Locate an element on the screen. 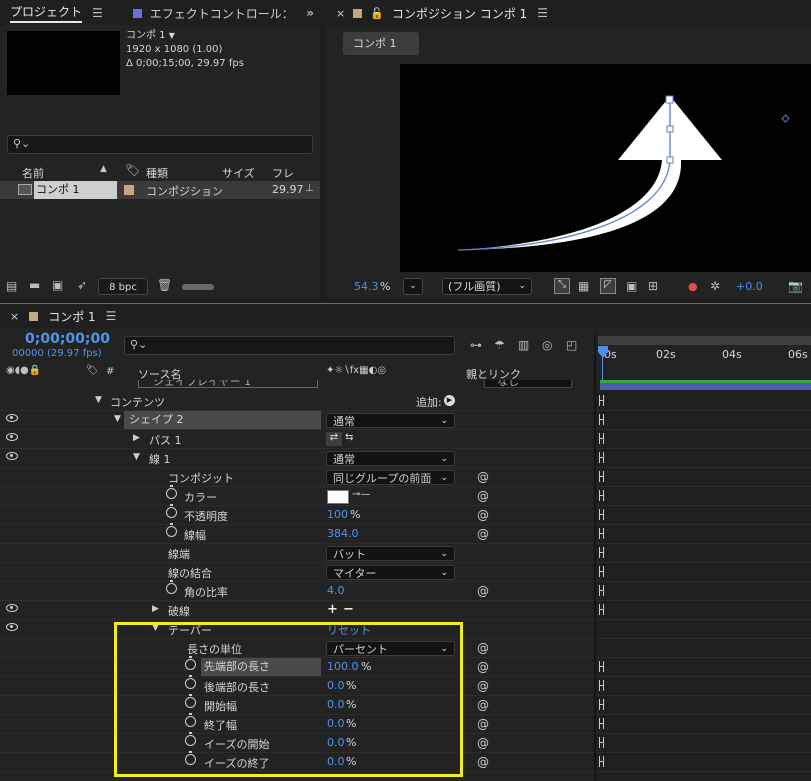 Image resolution: width=811 pixels, height=781 pixels. prop-row-stroke-width: 線幅 384.0 @ is located at coordinates (405, 533).